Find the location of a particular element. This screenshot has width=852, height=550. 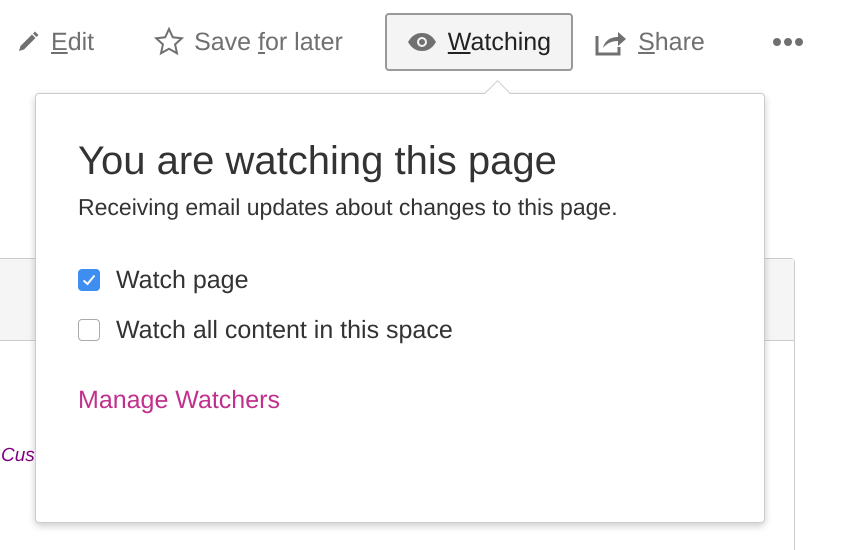

link-text: Cus is located at coordinates (18, 455).